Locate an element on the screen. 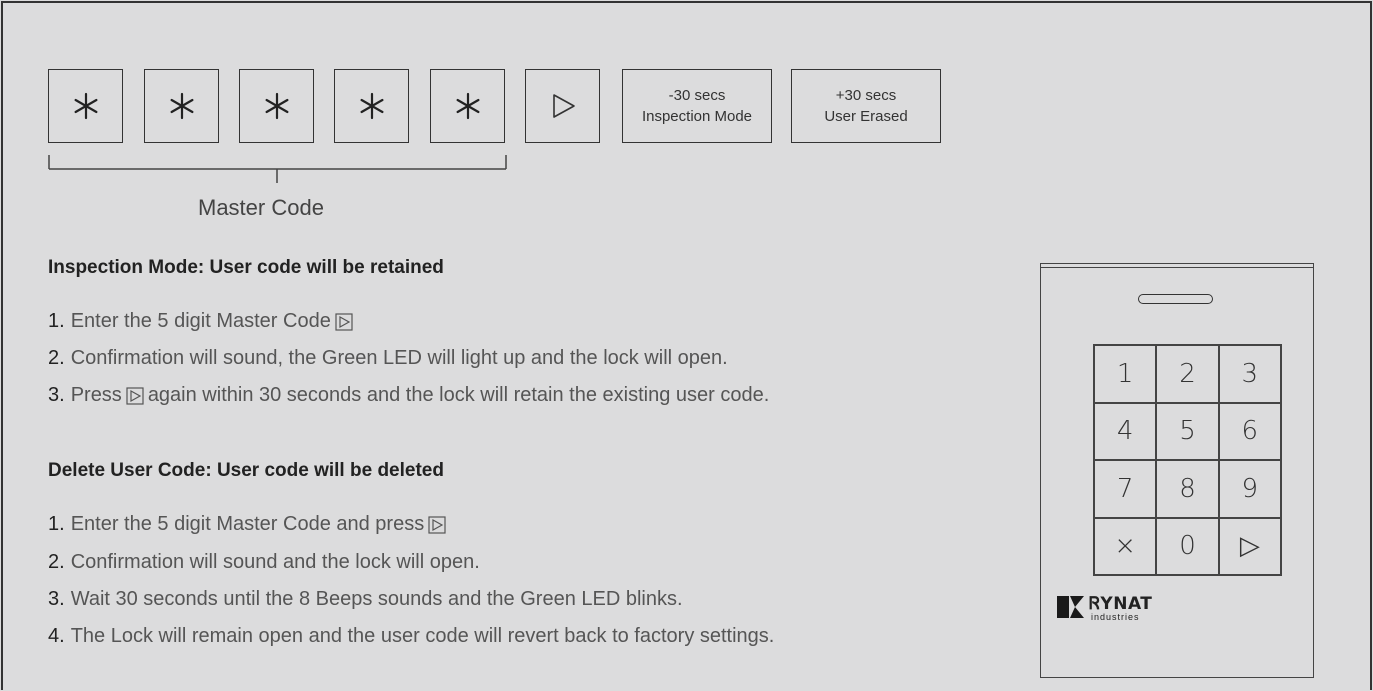 The height and width of the screenshot is (691, 1373). inspection-key-label: Inspection Mode is located at coordinates (697, 116).